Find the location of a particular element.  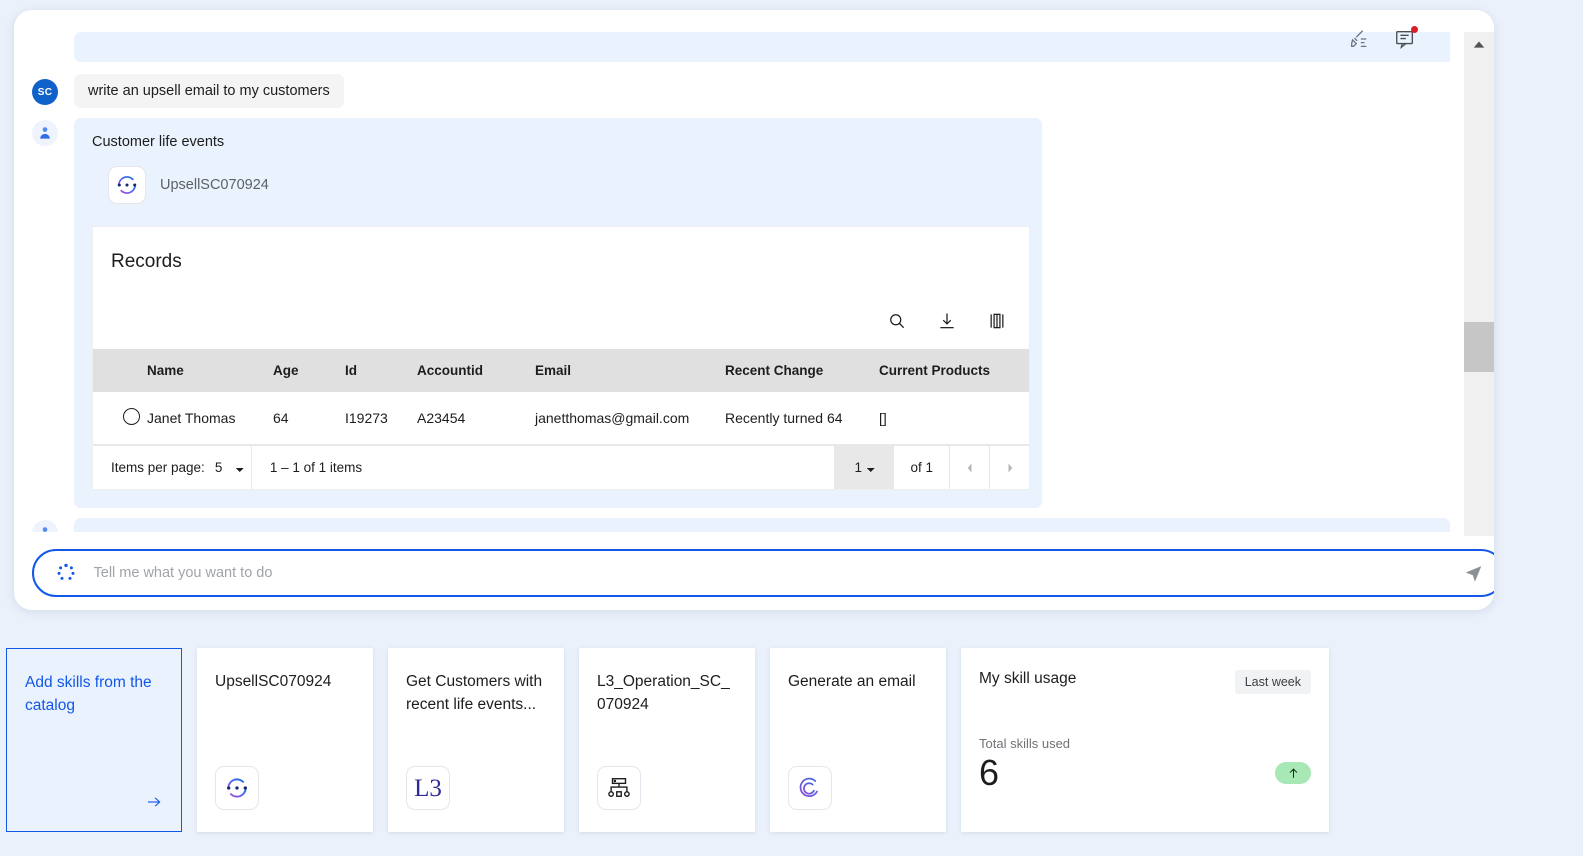

trend-up-icon is located at coordinates (1293, 773).